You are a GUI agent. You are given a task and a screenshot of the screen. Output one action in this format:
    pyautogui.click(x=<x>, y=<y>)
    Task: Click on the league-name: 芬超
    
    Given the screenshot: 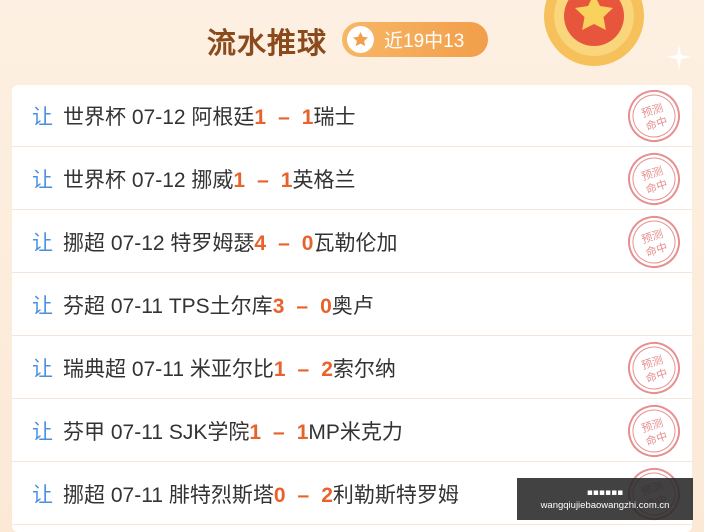 What is the action you would take?
    pyautogui.click(x=84, y=306)
    